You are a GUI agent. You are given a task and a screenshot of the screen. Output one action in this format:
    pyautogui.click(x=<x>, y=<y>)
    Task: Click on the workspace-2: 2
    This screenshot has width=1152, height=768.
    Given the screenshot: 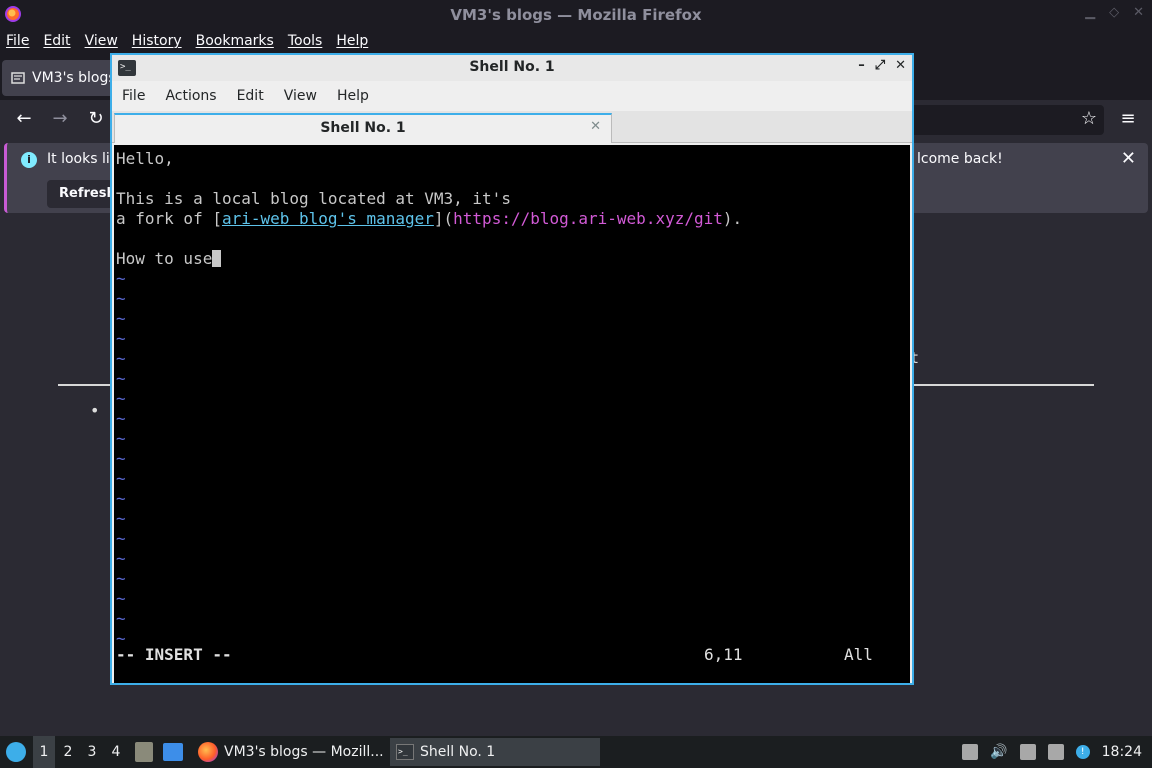 What is the action you would take?
    pyautogui.click(x=68, y=752)
    